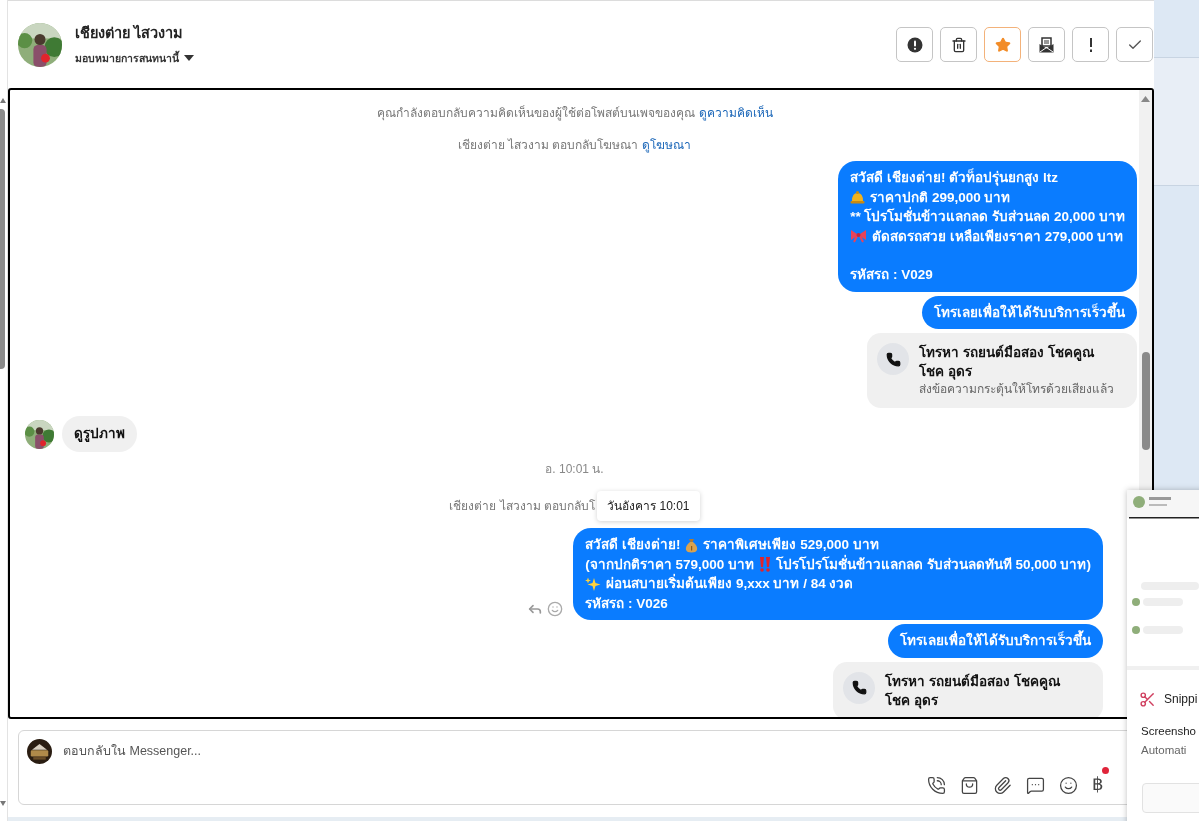 This screenshot has width=1199, height=821. What do you see at coordinates (735, 113) in the screenshot?
I see `notice-link: ดูความคิดเห็น` at bounding box center [735, 113].